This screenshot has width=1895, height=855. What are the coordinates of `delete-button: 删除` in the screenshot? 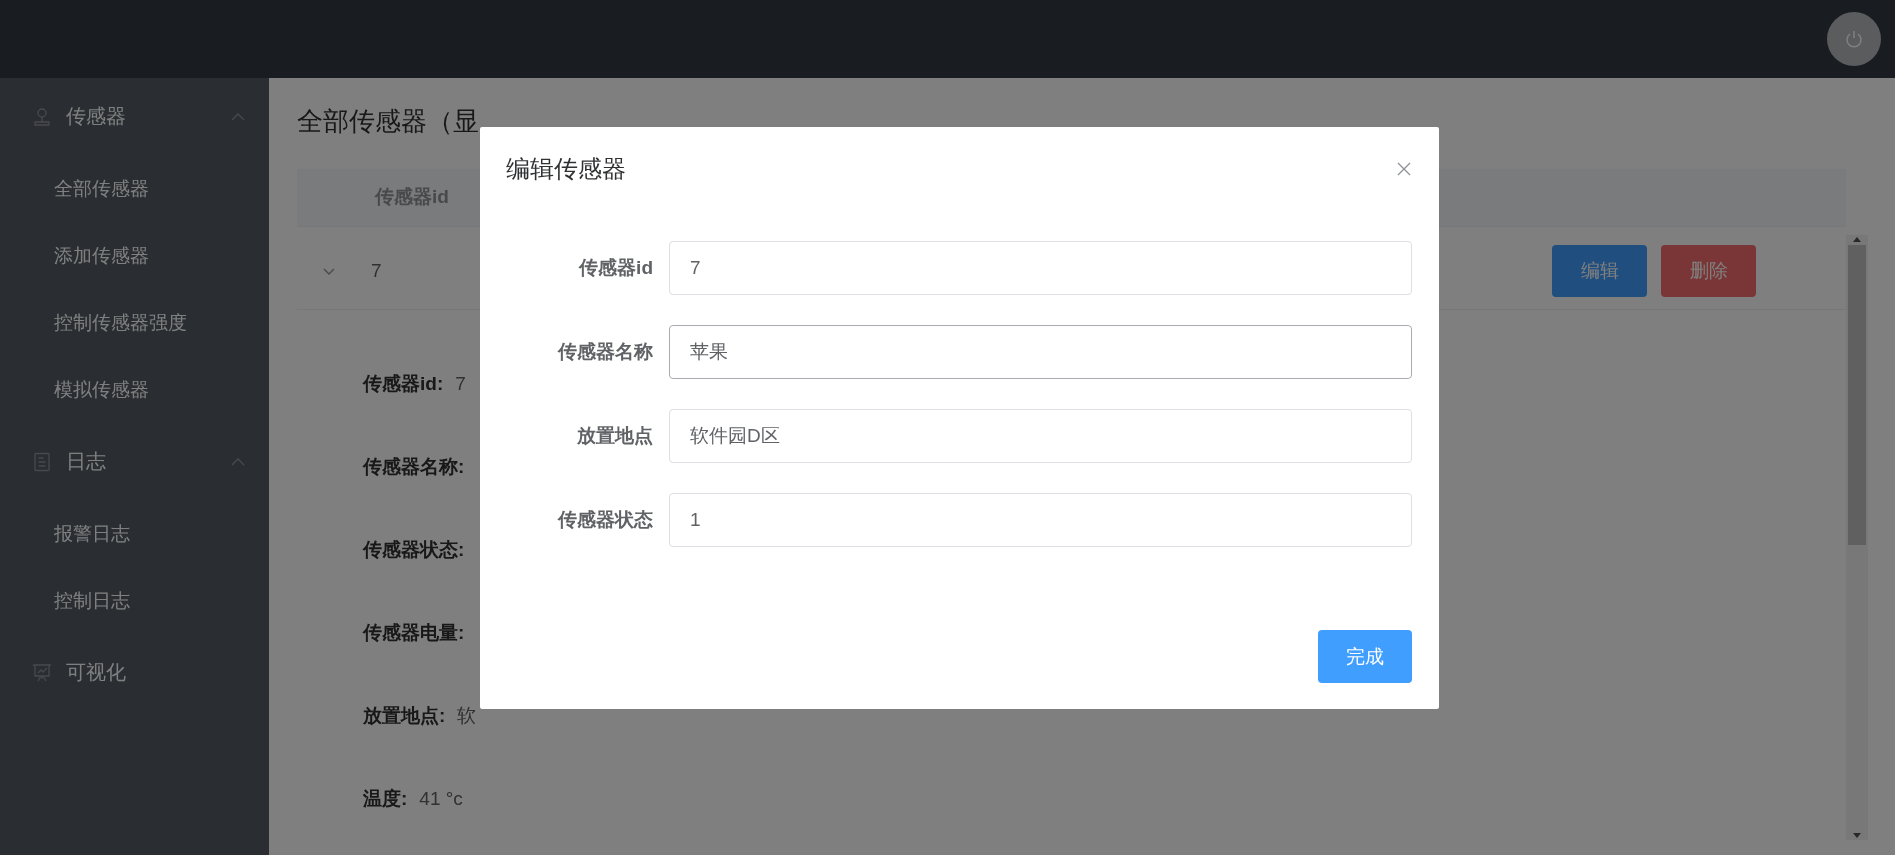 It's located at (1708, 270).